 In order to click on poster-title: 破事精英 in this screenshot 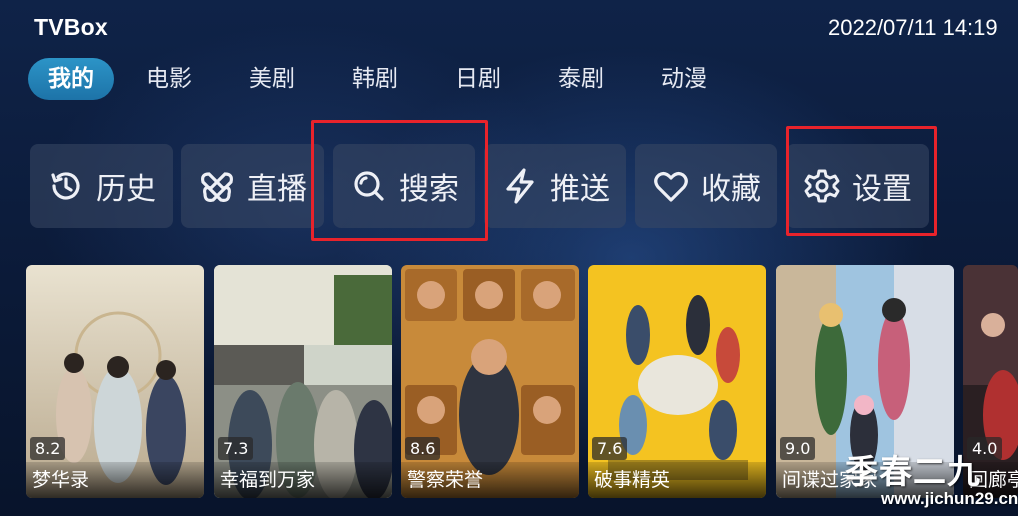, I will do `click(677, 480)`.